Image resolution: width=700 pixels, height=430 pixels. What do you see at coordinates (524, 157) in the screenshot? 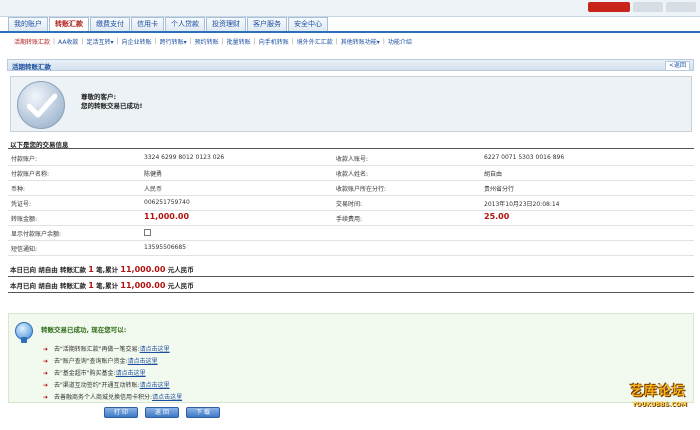
I see `payee-account-value: 6227 0071 5303 0016 896` at bounding box center [524, 157].